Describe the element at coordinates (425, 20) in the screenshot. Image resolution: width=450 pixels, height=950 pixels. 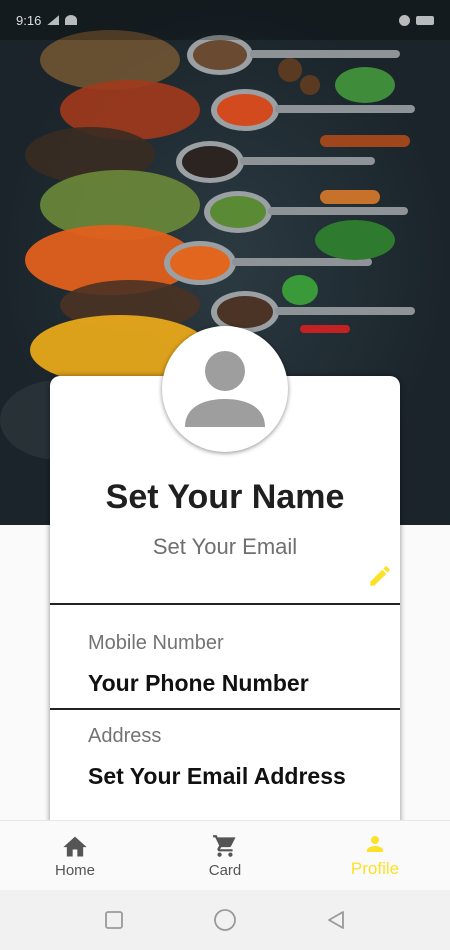
I see `battery-icon` at that location.